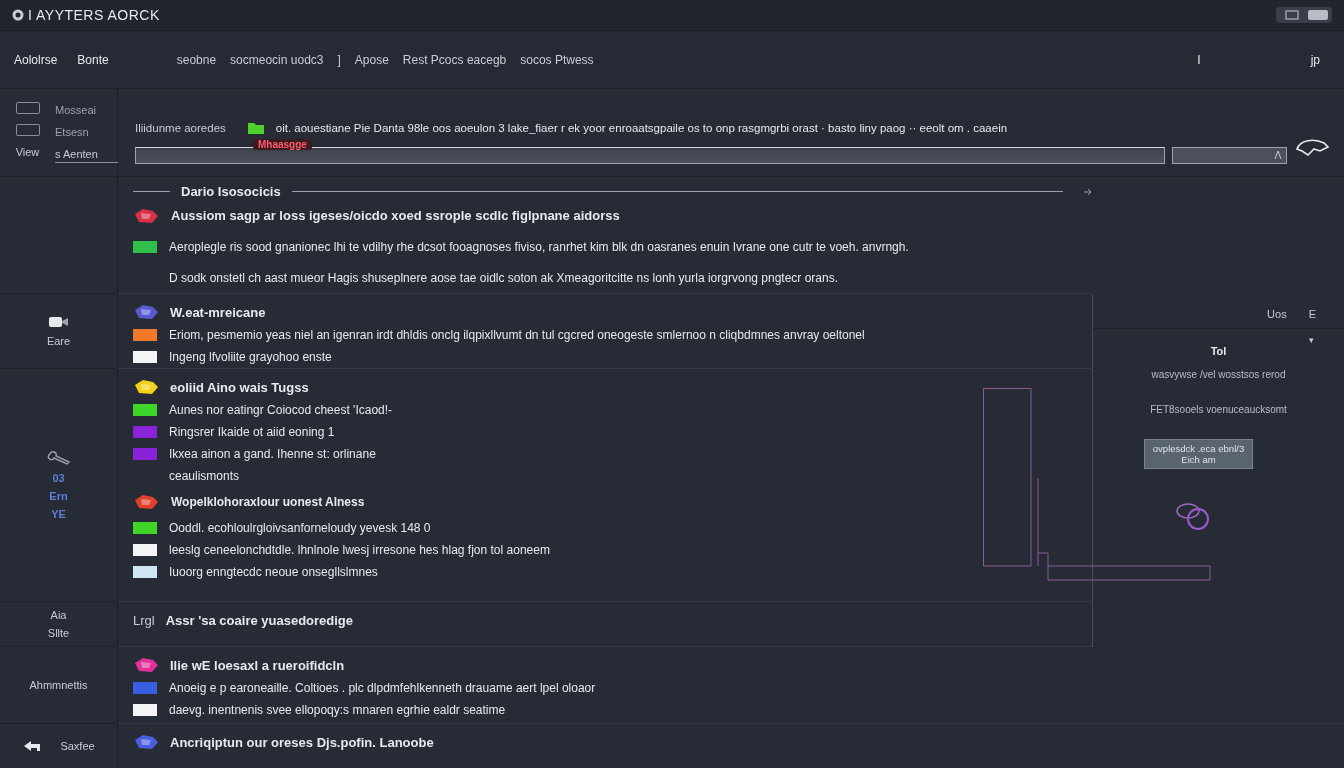  I want to click on section-heading: eoliid Aino wais Tugss, so click(239, 387).